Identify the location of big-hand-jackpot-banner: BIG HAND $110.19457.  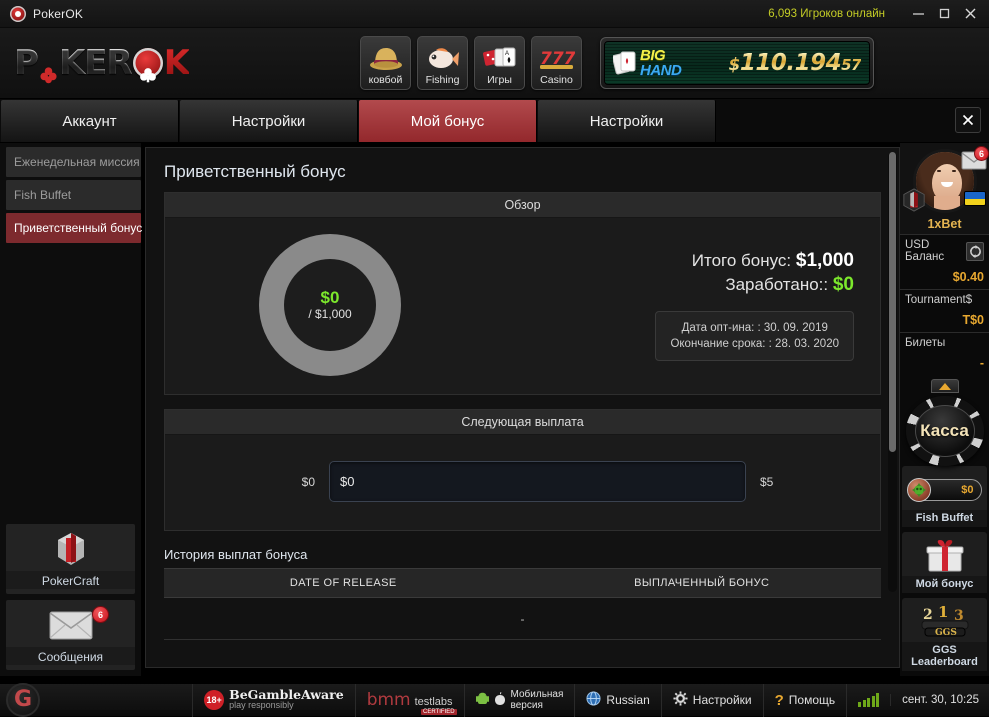
(737, 63).